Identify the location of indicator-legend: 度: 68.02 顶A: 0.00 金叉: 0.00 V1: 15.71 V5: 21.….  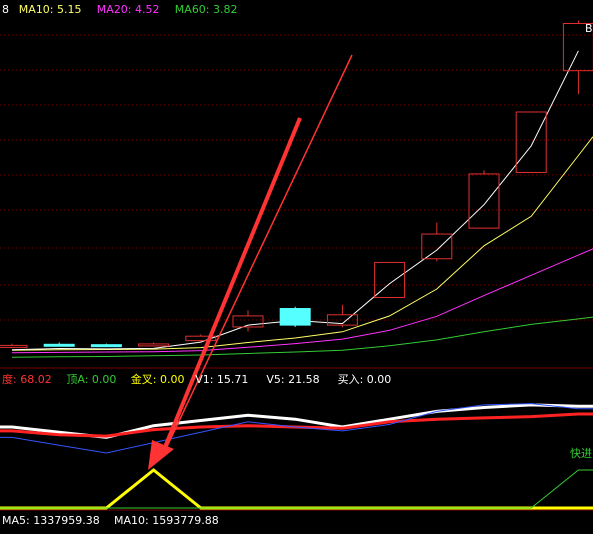
(196, 379).